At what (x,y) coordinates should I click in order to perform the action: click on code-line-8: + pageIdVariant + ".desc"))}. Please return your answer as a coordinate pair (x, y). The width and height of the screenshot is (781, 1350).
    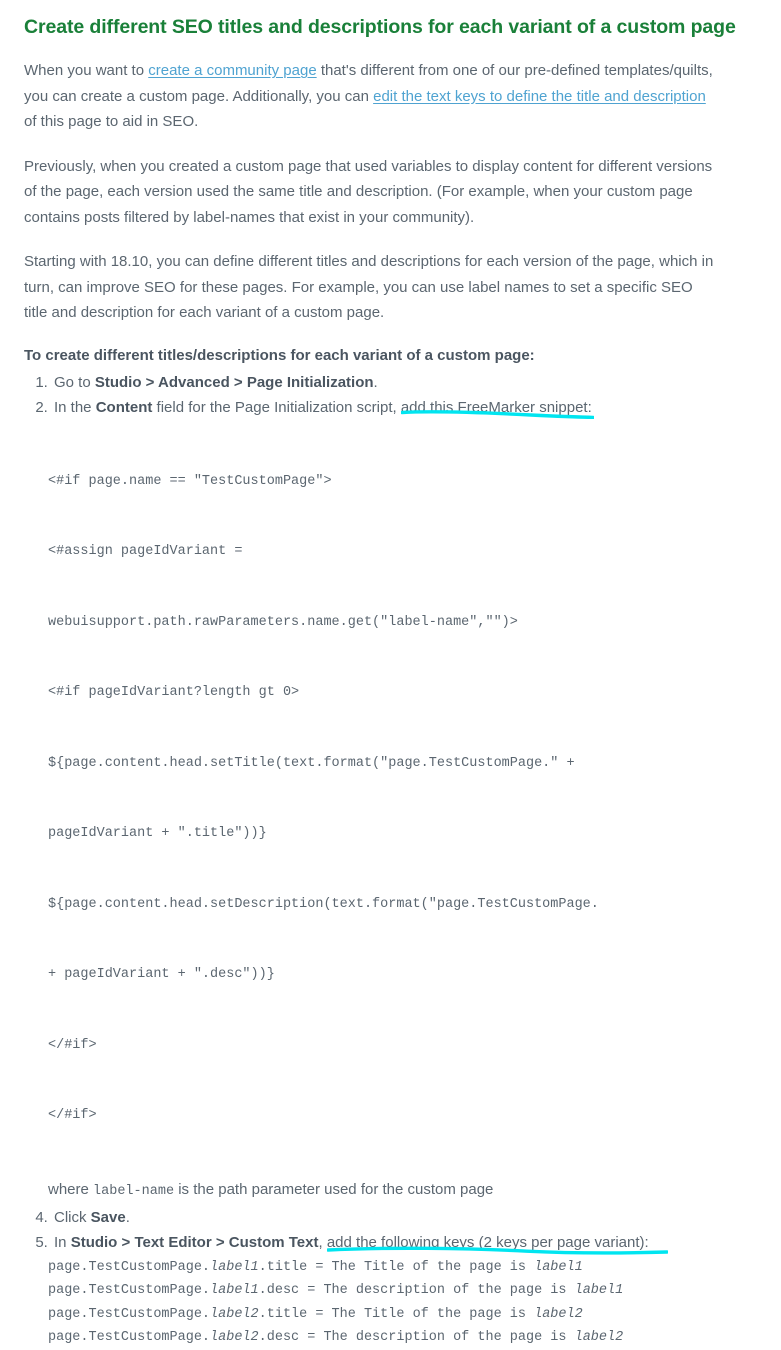
    Looking at the image, I should click on (161, 974).